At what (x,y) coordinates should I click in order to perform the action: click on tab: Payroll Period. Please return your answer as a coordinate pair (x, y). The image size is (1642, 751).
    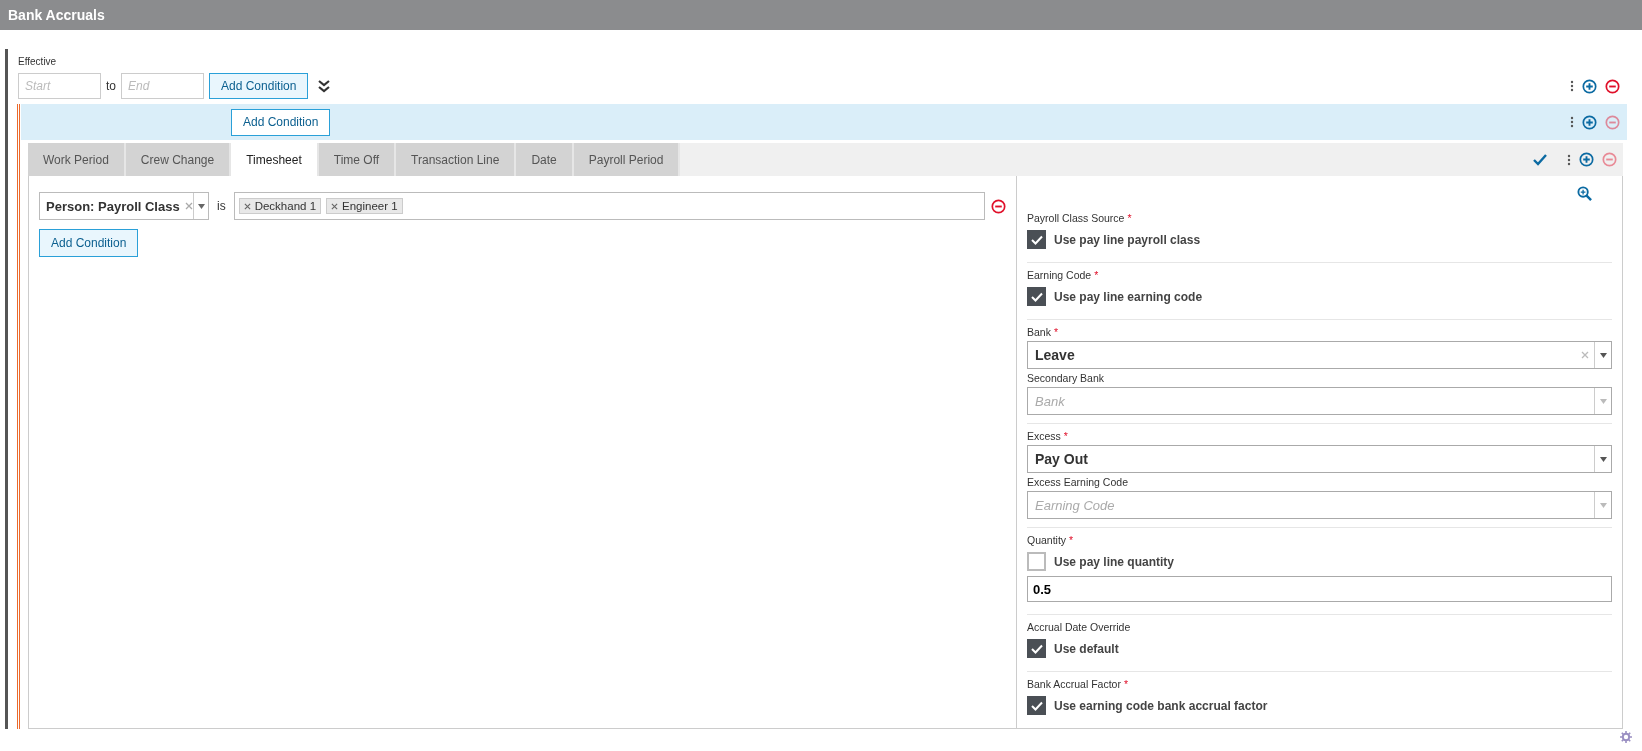
    Looking at the image, I should click on (627, 159).